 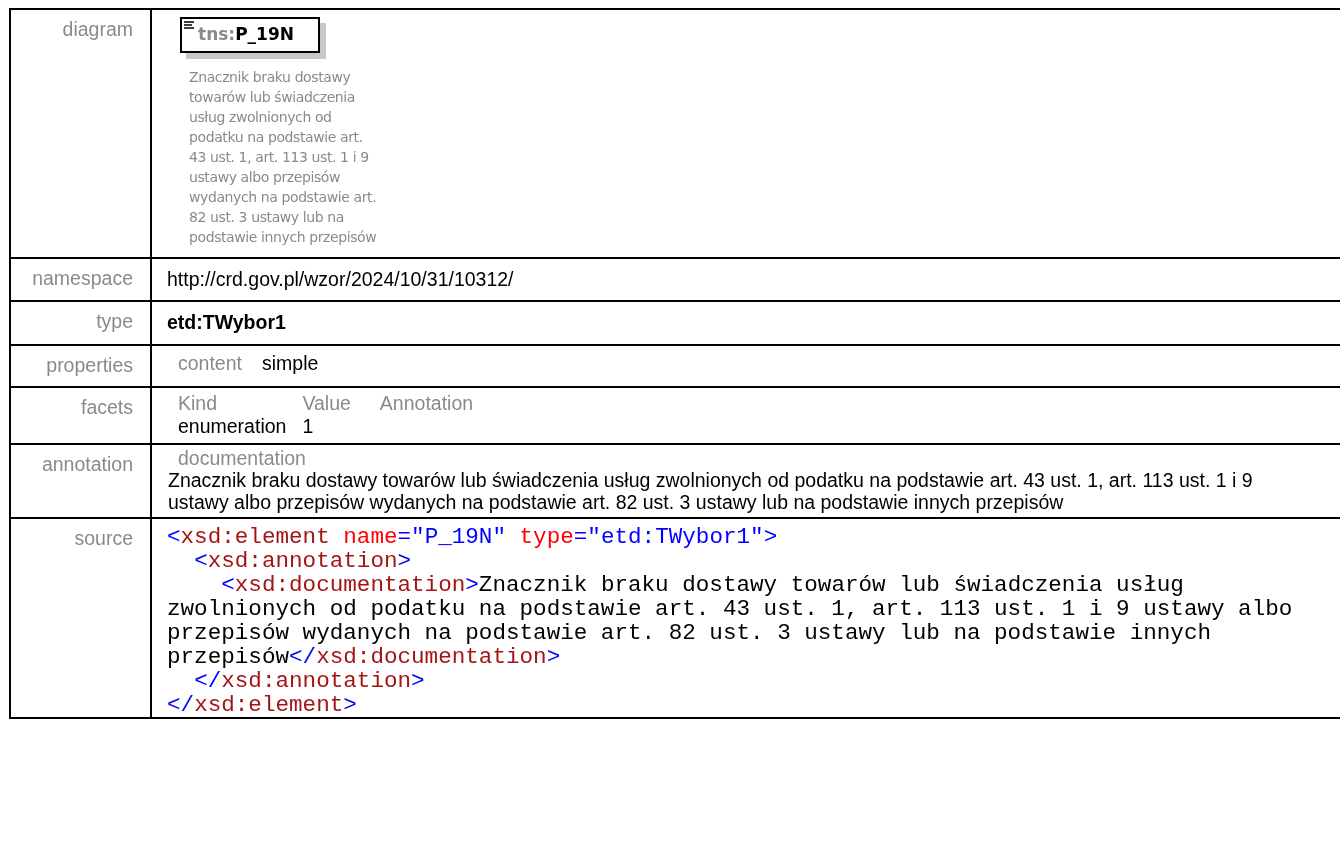 I want to click on column-header: Value, so click(x=326, y=402).